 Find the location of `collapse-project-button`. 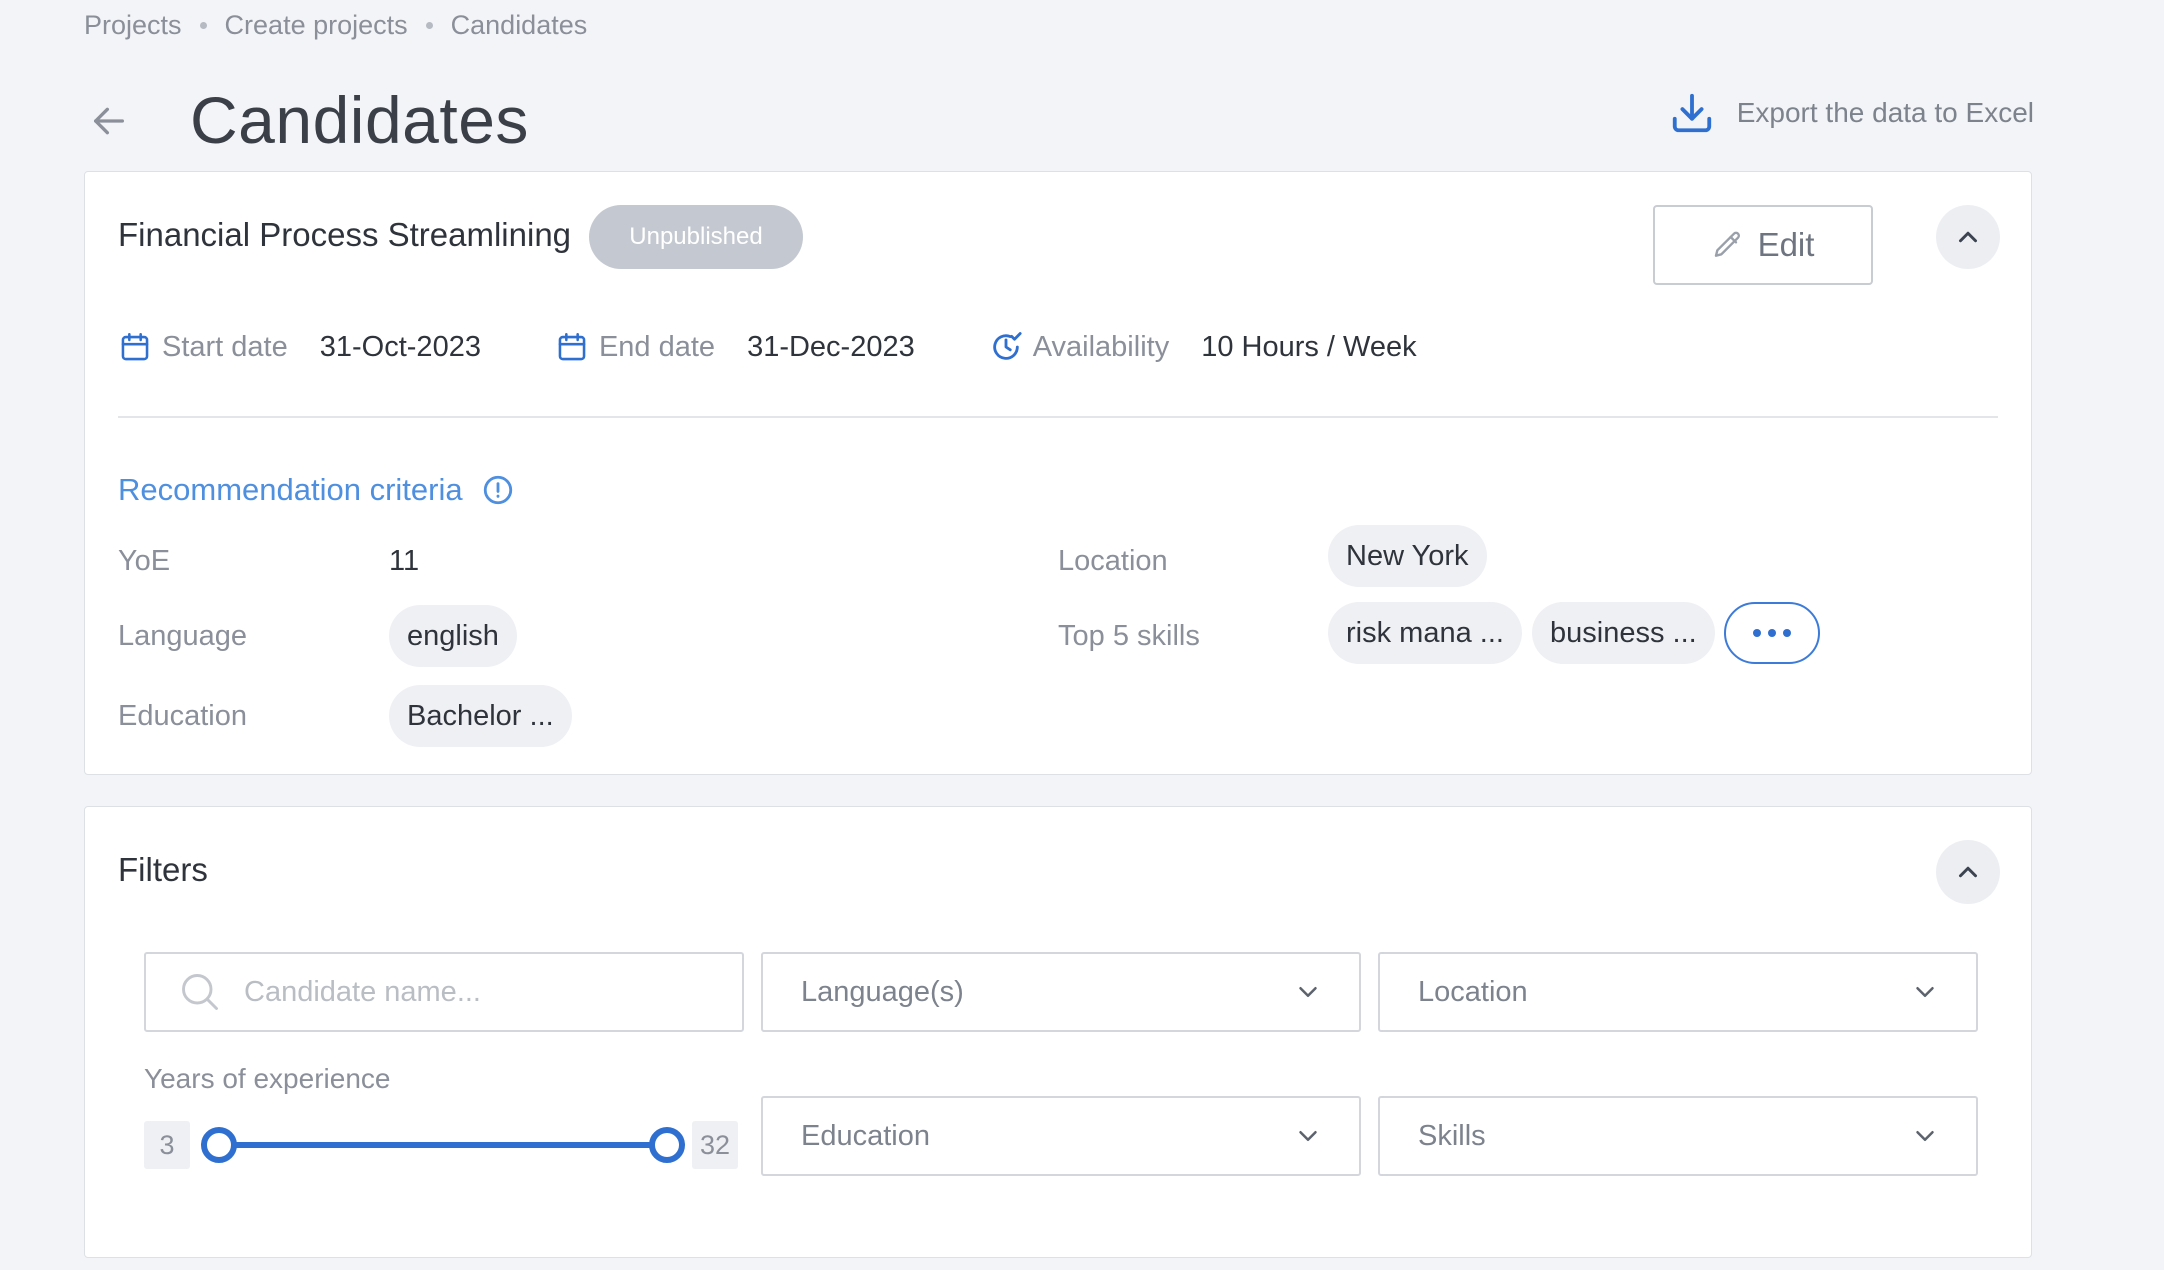

collapse-project-button is located at coordinates (1968, 237).